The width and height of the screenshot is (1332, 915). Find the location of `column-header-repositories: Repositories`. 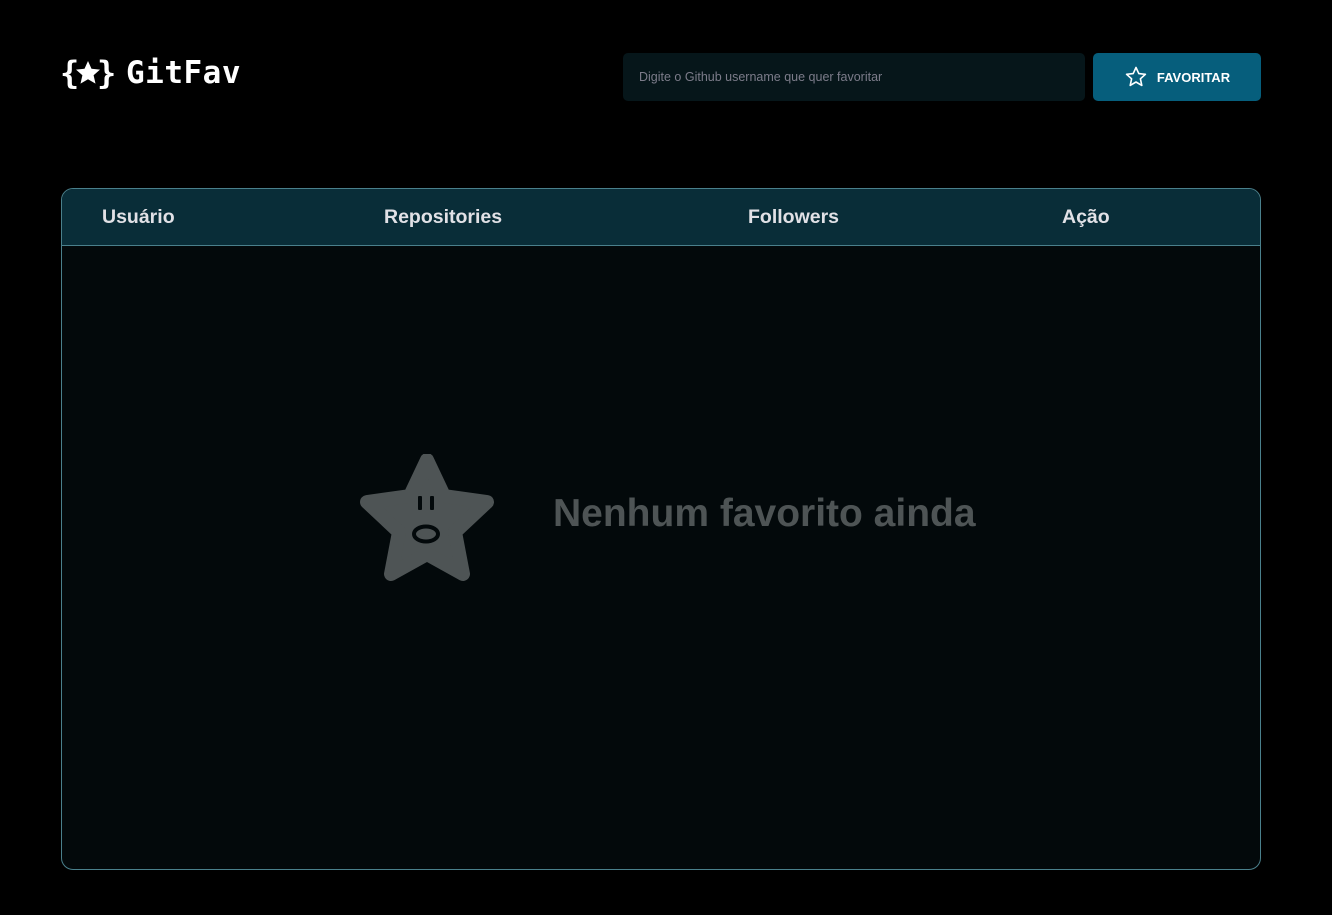

column-header-repositories: Repositories is located at coordinates (443, 217).